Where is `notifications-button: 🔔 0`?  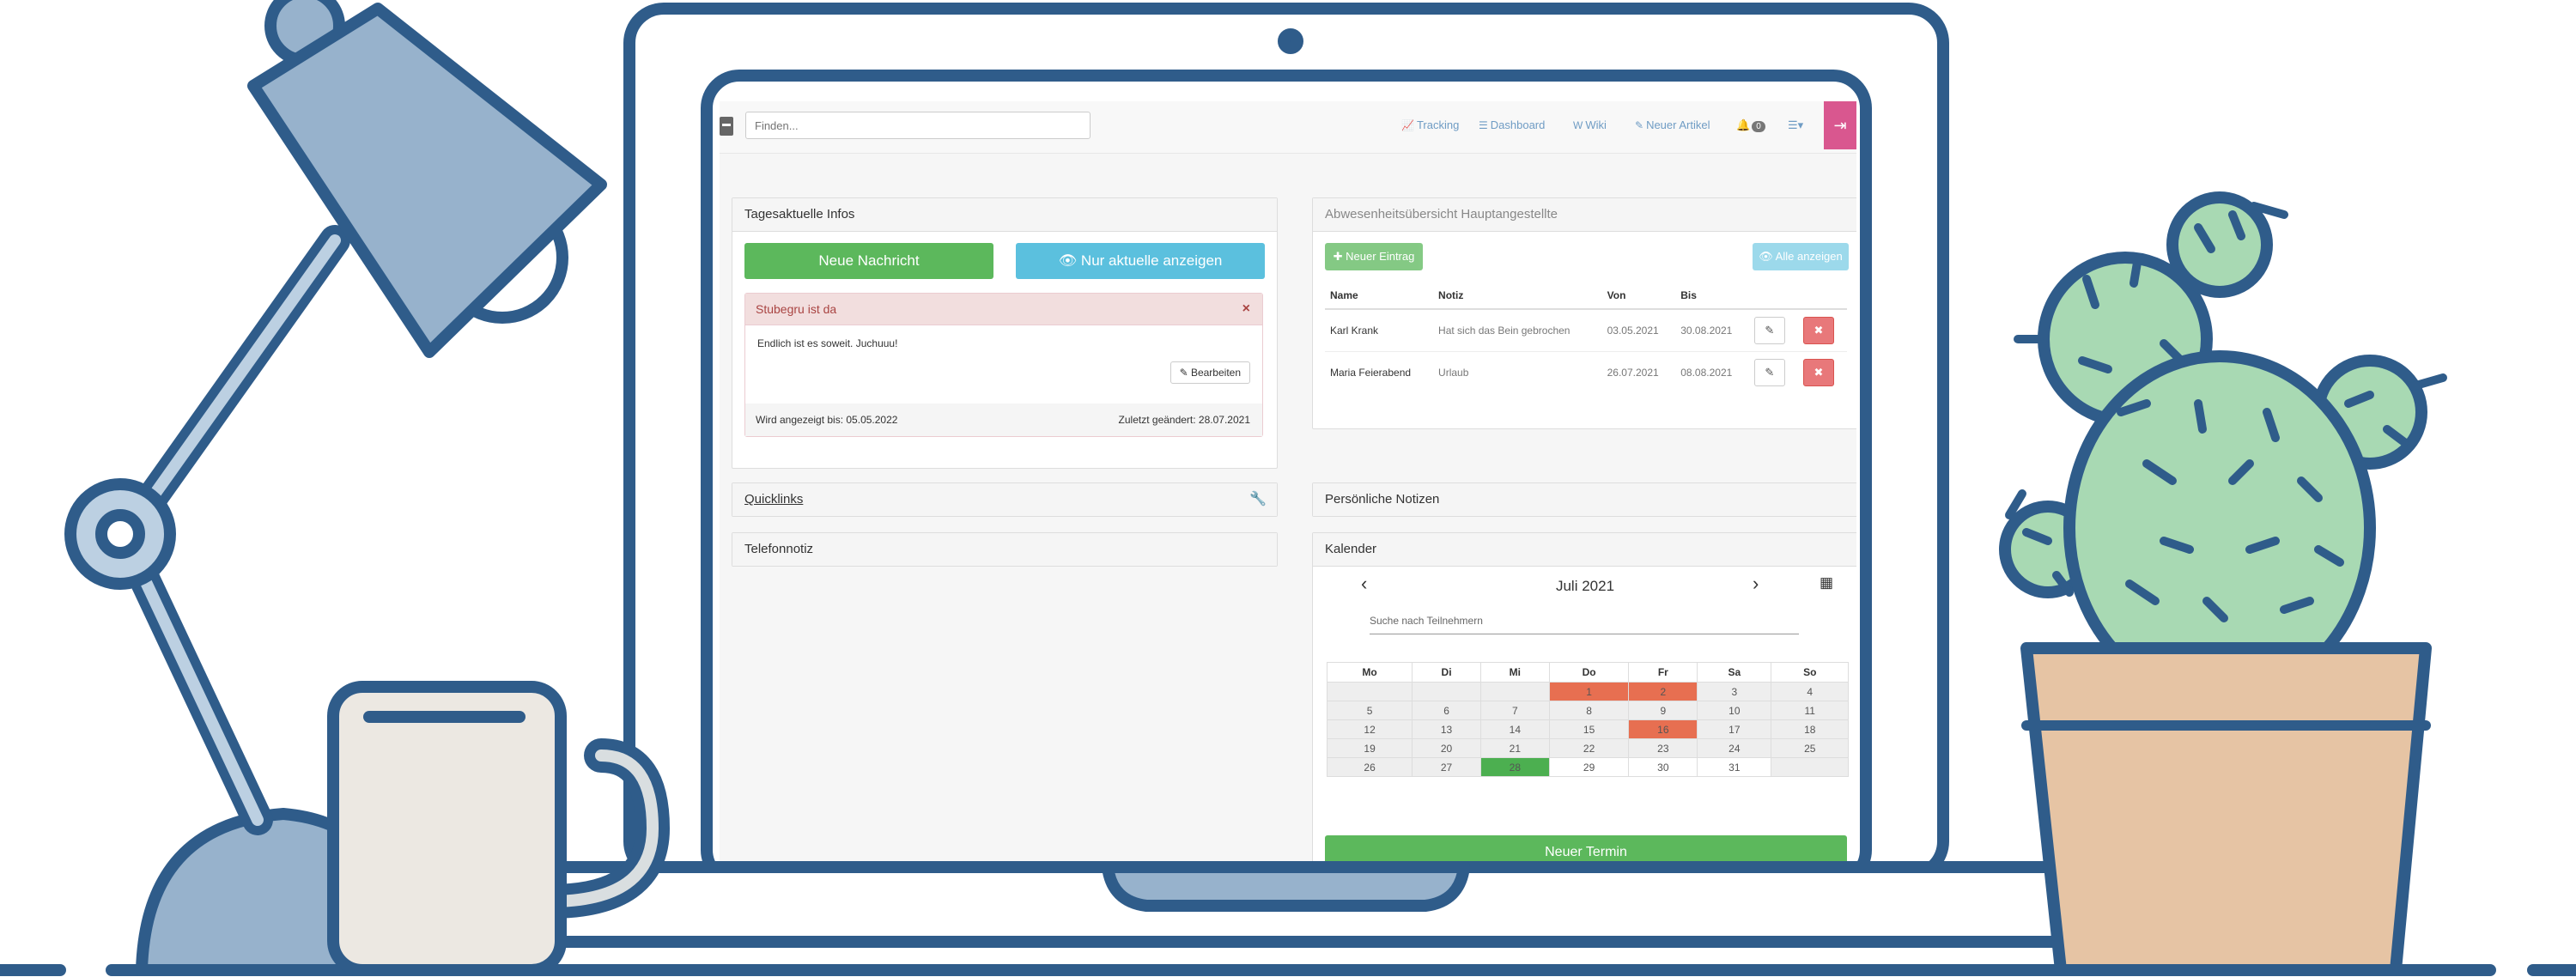 notifications-button: 🔔 0 is located at coordinates (1751, 125).